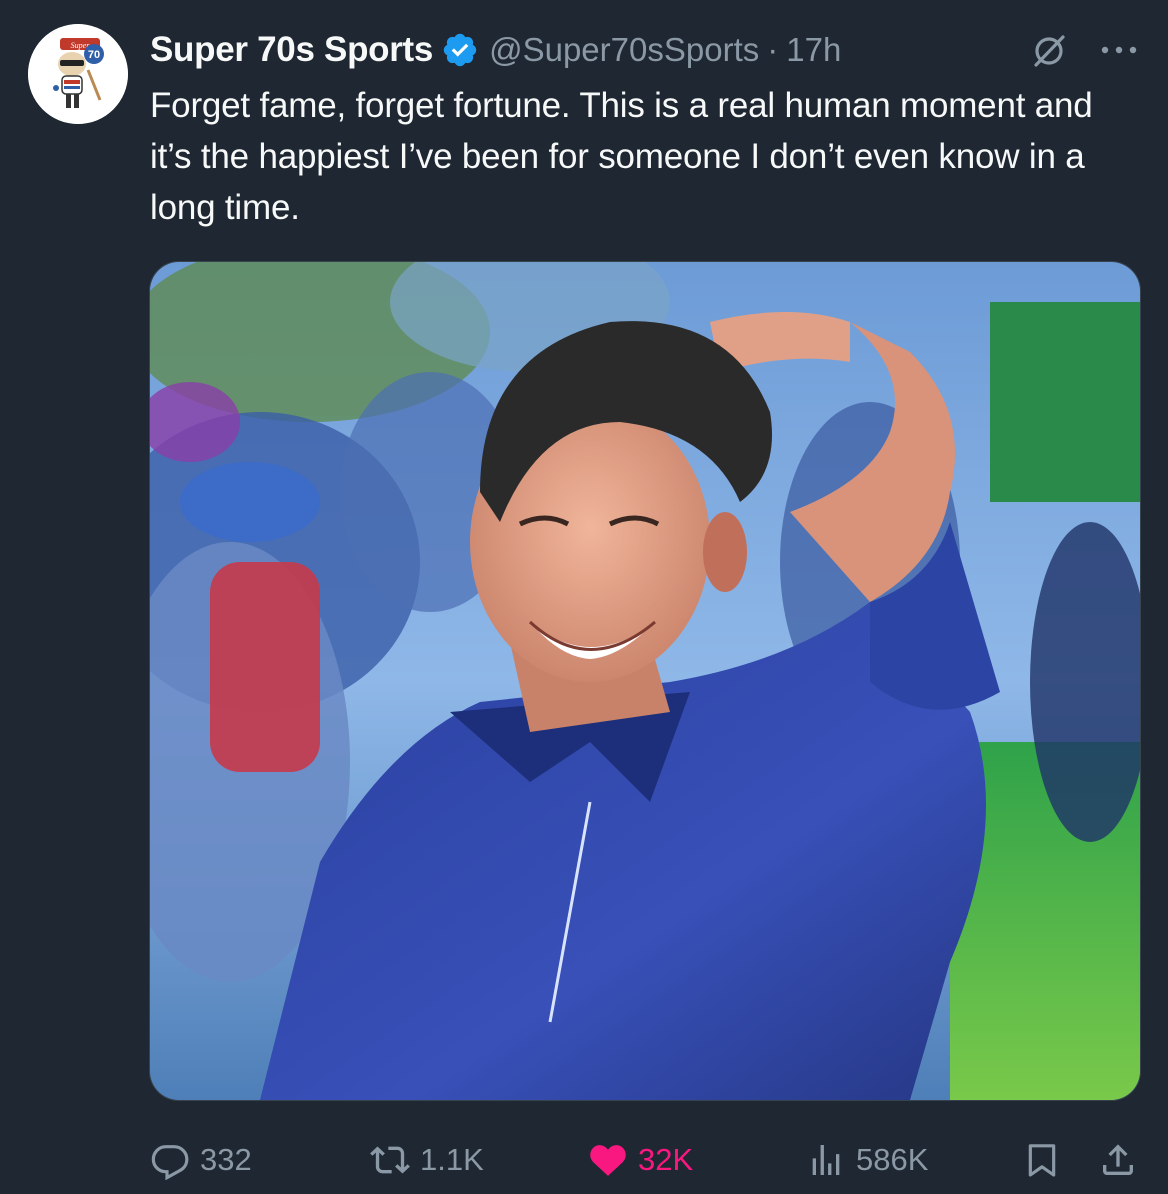 This screenshot has height=1194, width=1168. Describe the element at coordinates (1049, 51) in the screenshot. I see `grok-icon` at that location.